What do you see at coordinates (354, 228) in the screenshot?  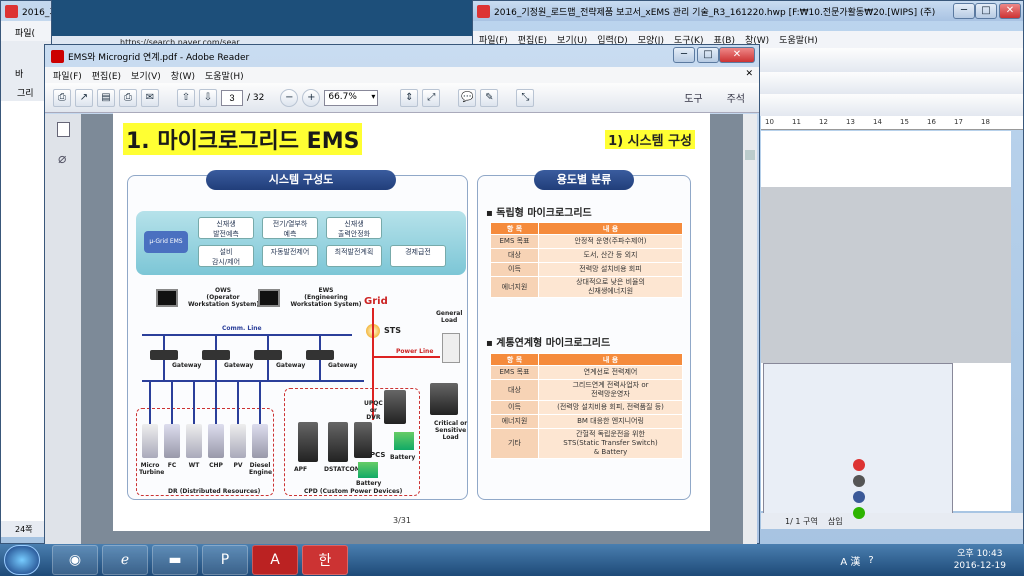 I see `ems-function-box: 신재생 출력안정화` at bounding box center [354, 228].